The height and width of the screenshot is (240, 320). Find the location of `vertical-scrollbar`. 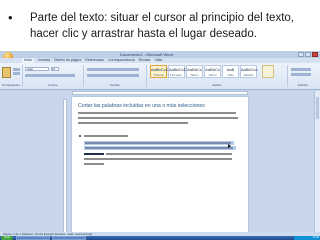

vertical-scrollbar is located at coordinates (317, 161).